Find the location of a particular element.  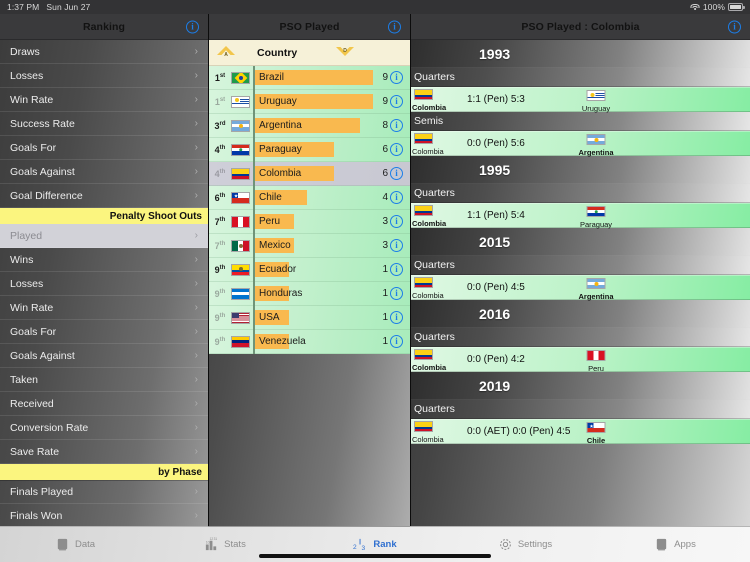

home-team: Colombia is located at coordinates (434, 99).